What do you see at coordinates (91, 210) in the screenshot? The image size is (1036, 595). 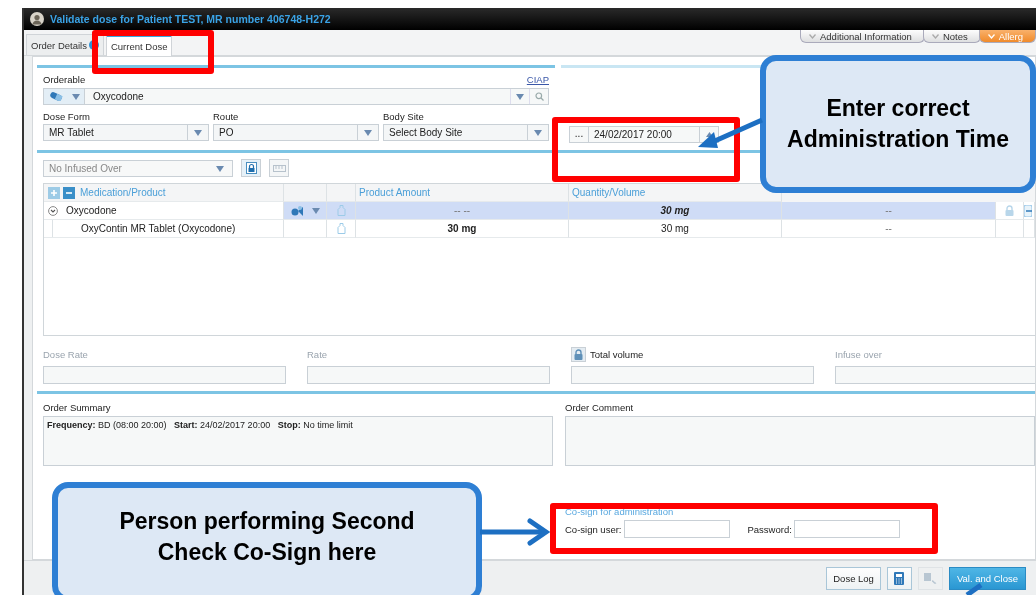 I see `table-cell: Oxycodone` at bounding box center [91, 210].